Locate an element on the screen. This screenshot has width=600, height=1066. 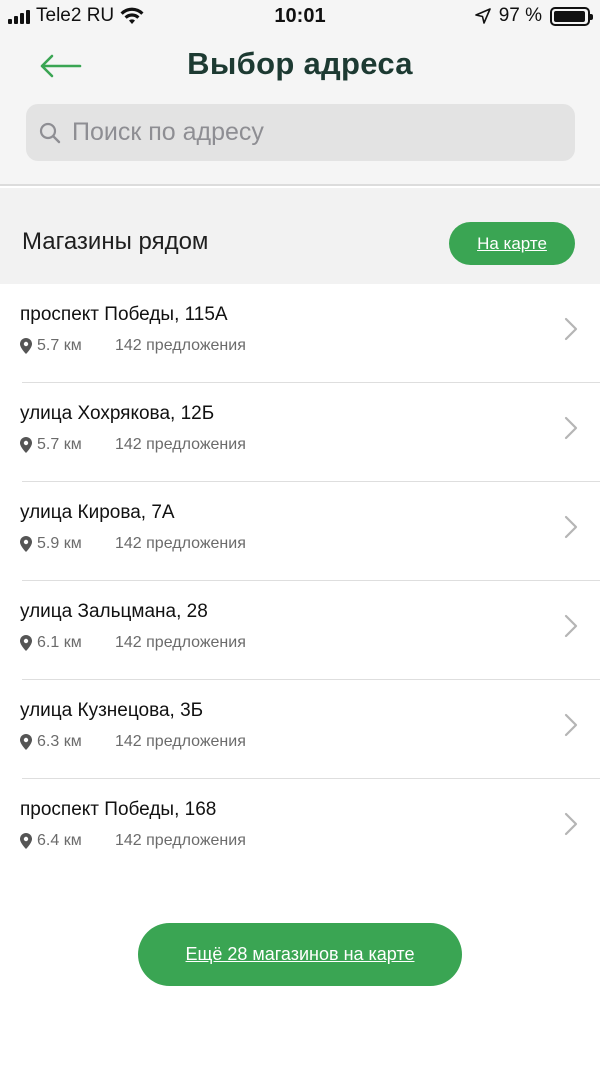
search-bar is located at coordinates (300, 132).